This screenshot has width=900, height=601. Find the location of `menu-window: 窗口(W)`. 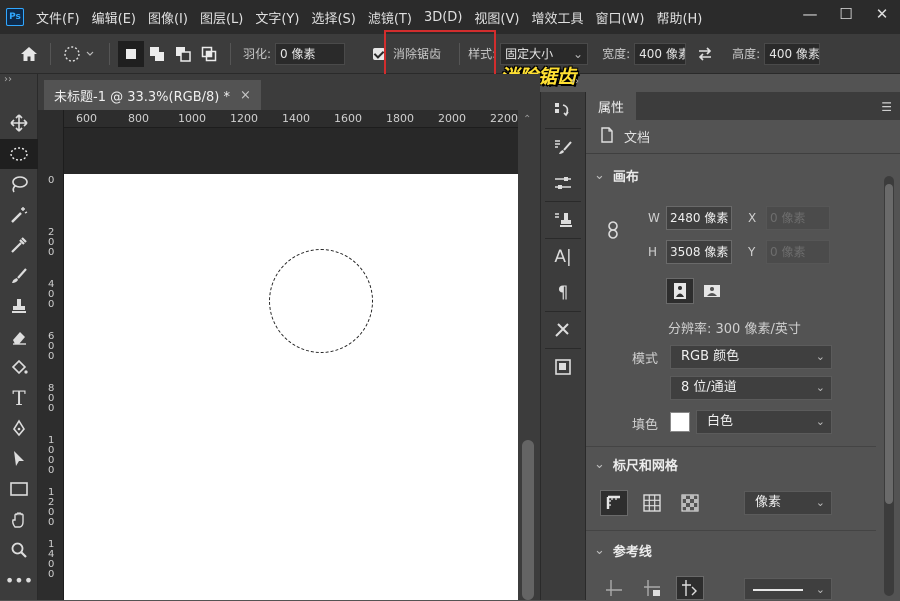

menu-window: 窗口(W) is located at coordinates (619, 17).